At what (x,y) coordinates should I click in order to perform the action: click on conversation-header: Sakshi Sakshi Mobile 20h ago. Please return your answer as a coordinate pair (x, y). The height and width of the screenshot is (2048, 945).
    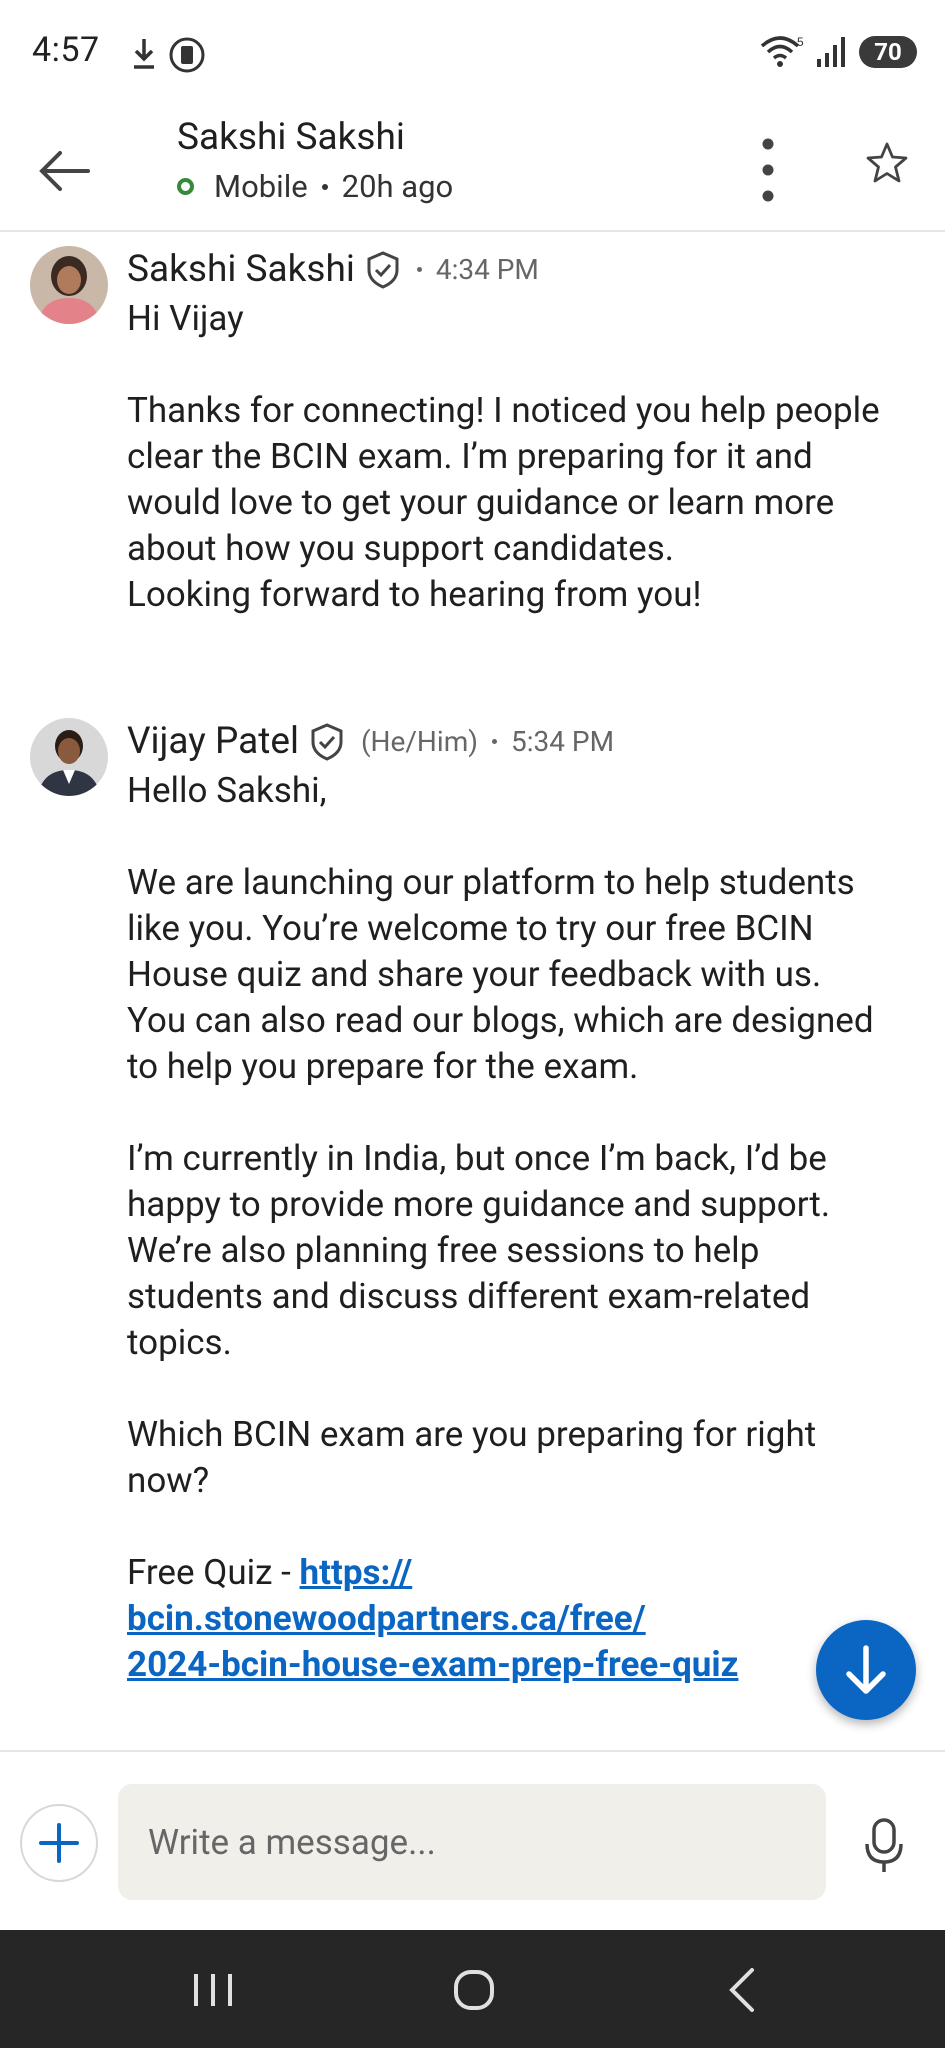
    Looking at the image, I should click on (472, 171).